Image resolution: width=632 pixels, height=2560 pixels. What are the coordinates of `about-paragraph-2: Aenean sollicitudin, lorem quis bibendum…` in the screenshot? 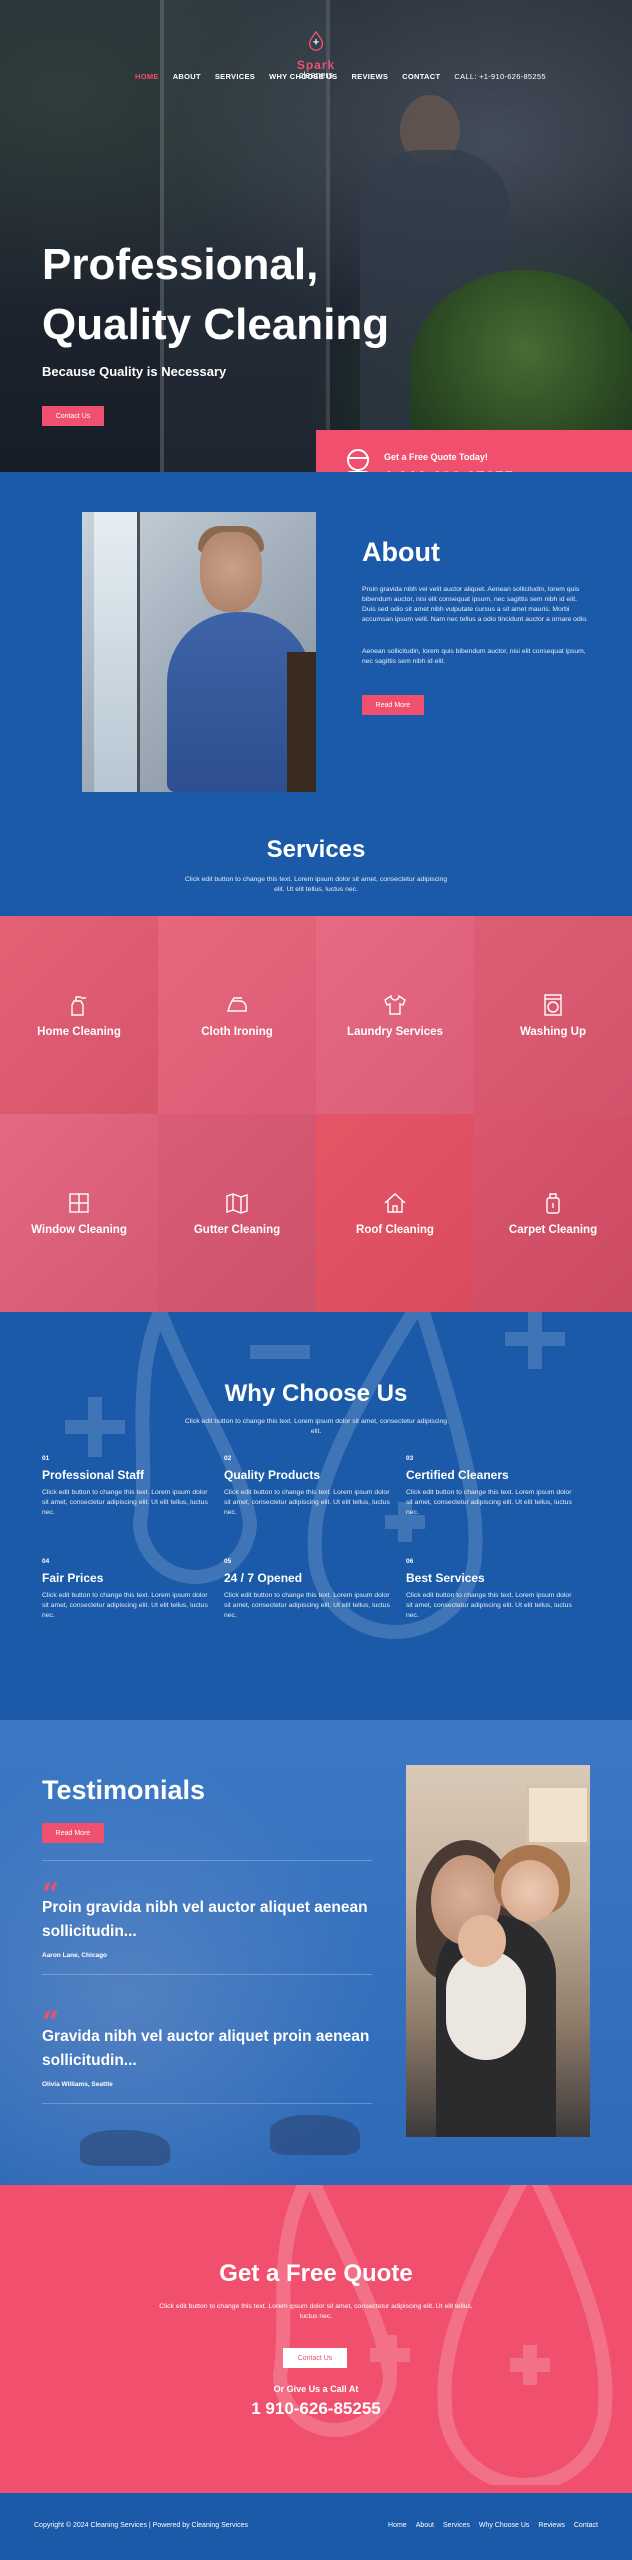 It's located at (474, 656).